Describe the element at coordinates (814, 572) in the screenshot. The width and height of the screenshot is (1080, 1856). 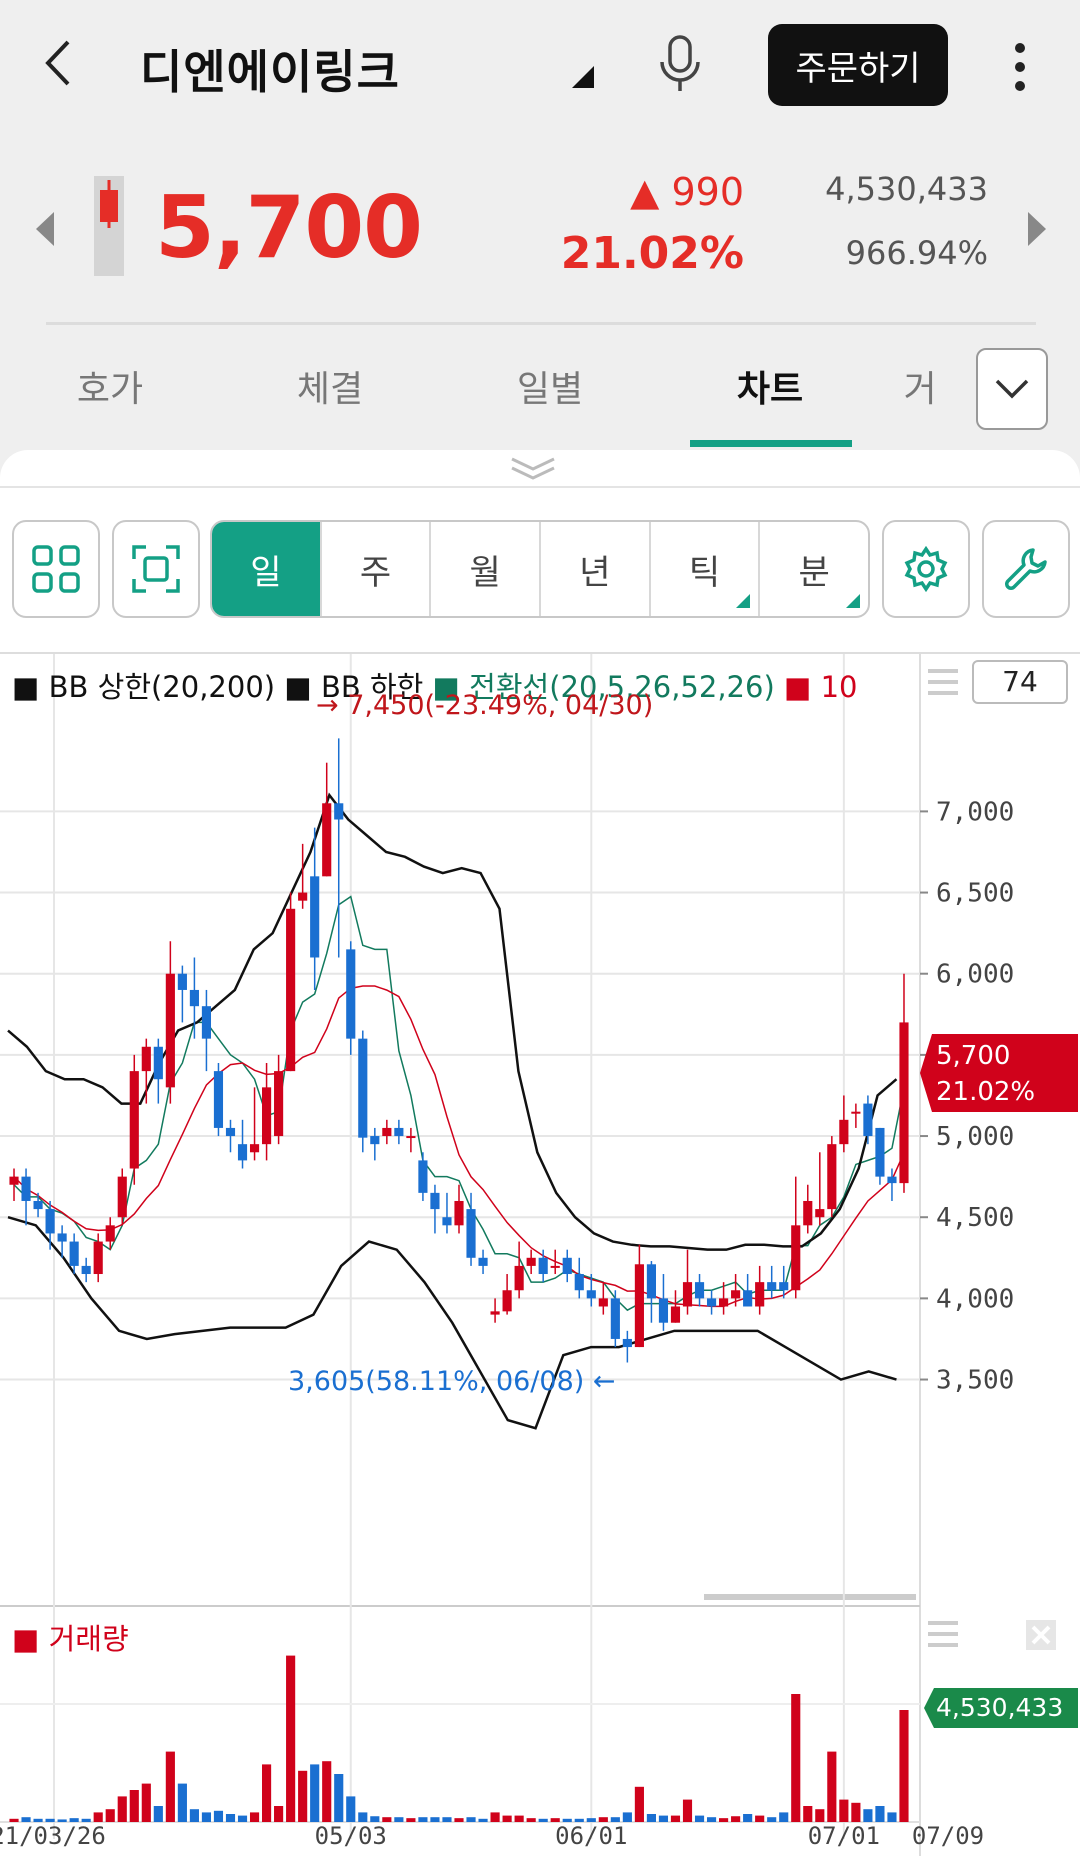
I see `period-minute-label: 분` at that location.